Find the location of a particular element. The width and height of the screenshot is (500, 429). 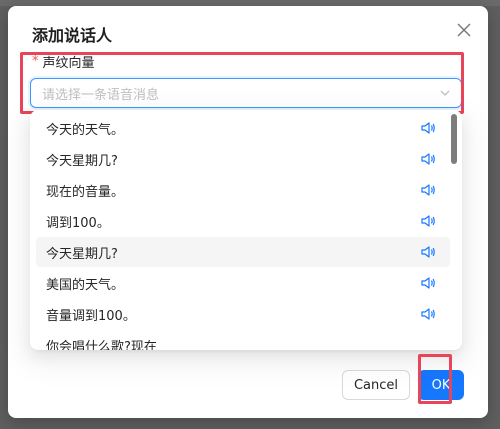

dropdown-scrollbar is located at coordinates (454, 139).